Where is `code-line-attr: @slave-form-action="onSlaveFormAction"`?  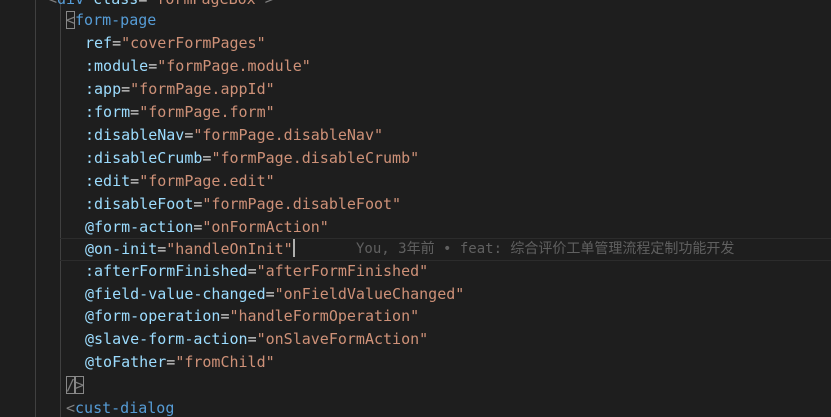
code-line-attr: @slave-form-action="onSlaveFormAction" is located at coordinates (415, 339).